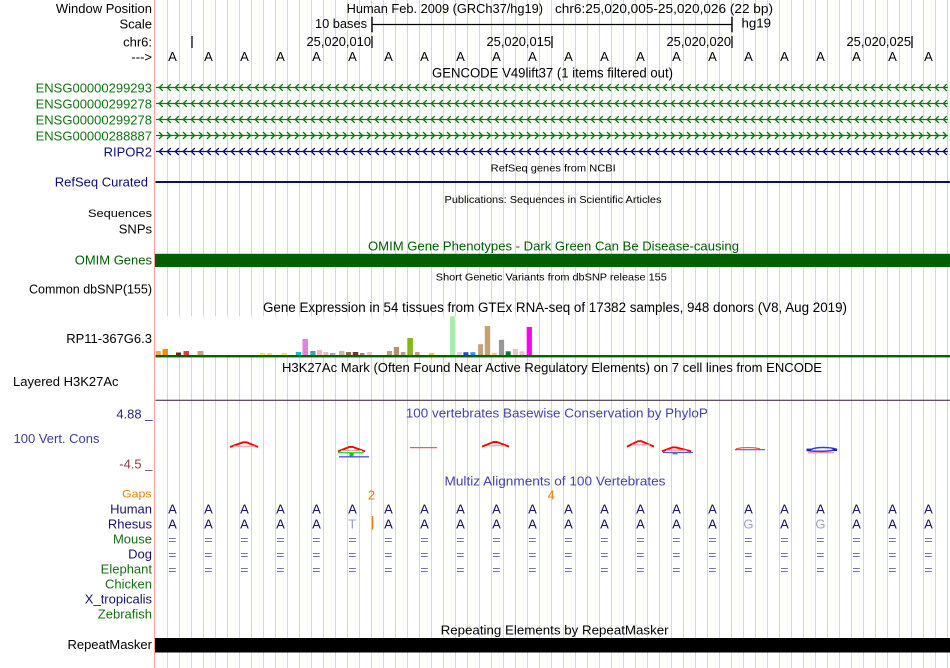 The image size is (950, 668). What do you see at coordinates (135, 24) in the screenshot?
I see `svg-text: Scale` at bounding box center [135, 24].